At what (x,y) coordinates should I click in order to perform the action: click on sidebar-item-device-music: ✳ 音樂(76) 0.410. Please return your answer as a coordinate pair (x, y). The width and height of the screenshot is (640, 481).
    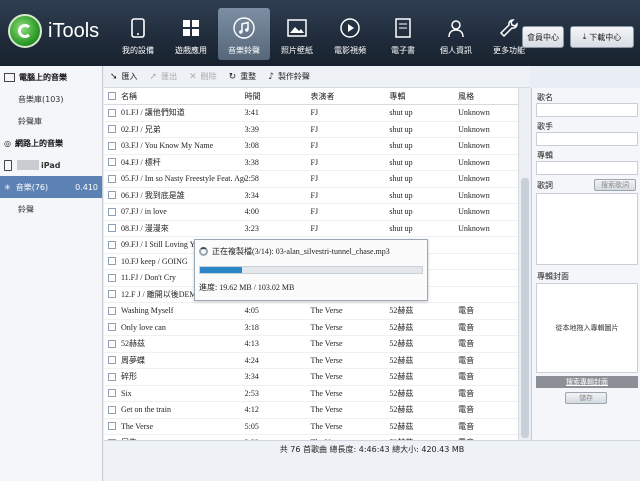
    Looking at the image, I should click on (51, 187).